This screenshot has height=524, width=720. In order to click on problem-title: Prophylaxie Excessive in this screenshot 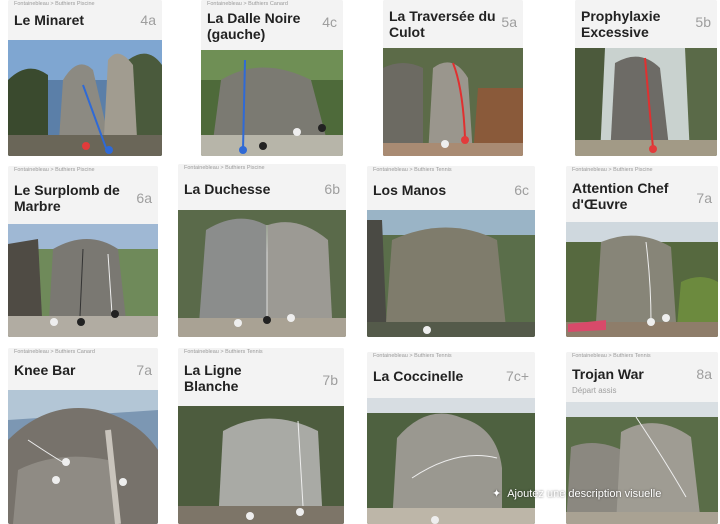, I will do `click(621, 24)`.